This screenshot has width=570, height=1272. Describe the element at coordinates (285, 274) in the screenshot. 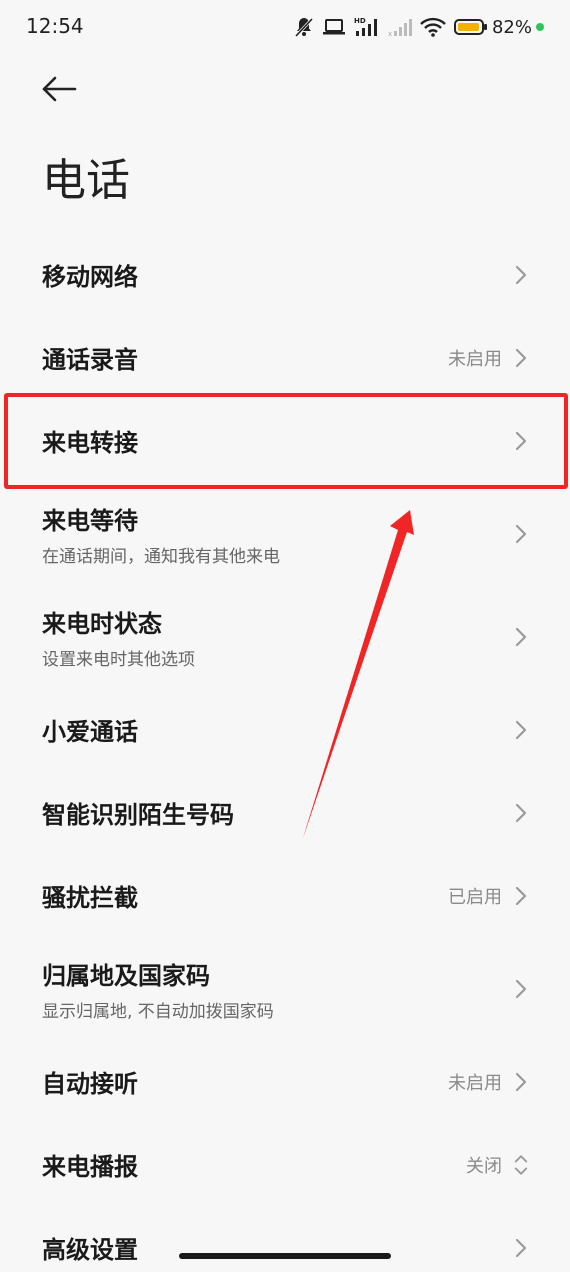

I see `row-mobile-network: 移动网络` at that location.